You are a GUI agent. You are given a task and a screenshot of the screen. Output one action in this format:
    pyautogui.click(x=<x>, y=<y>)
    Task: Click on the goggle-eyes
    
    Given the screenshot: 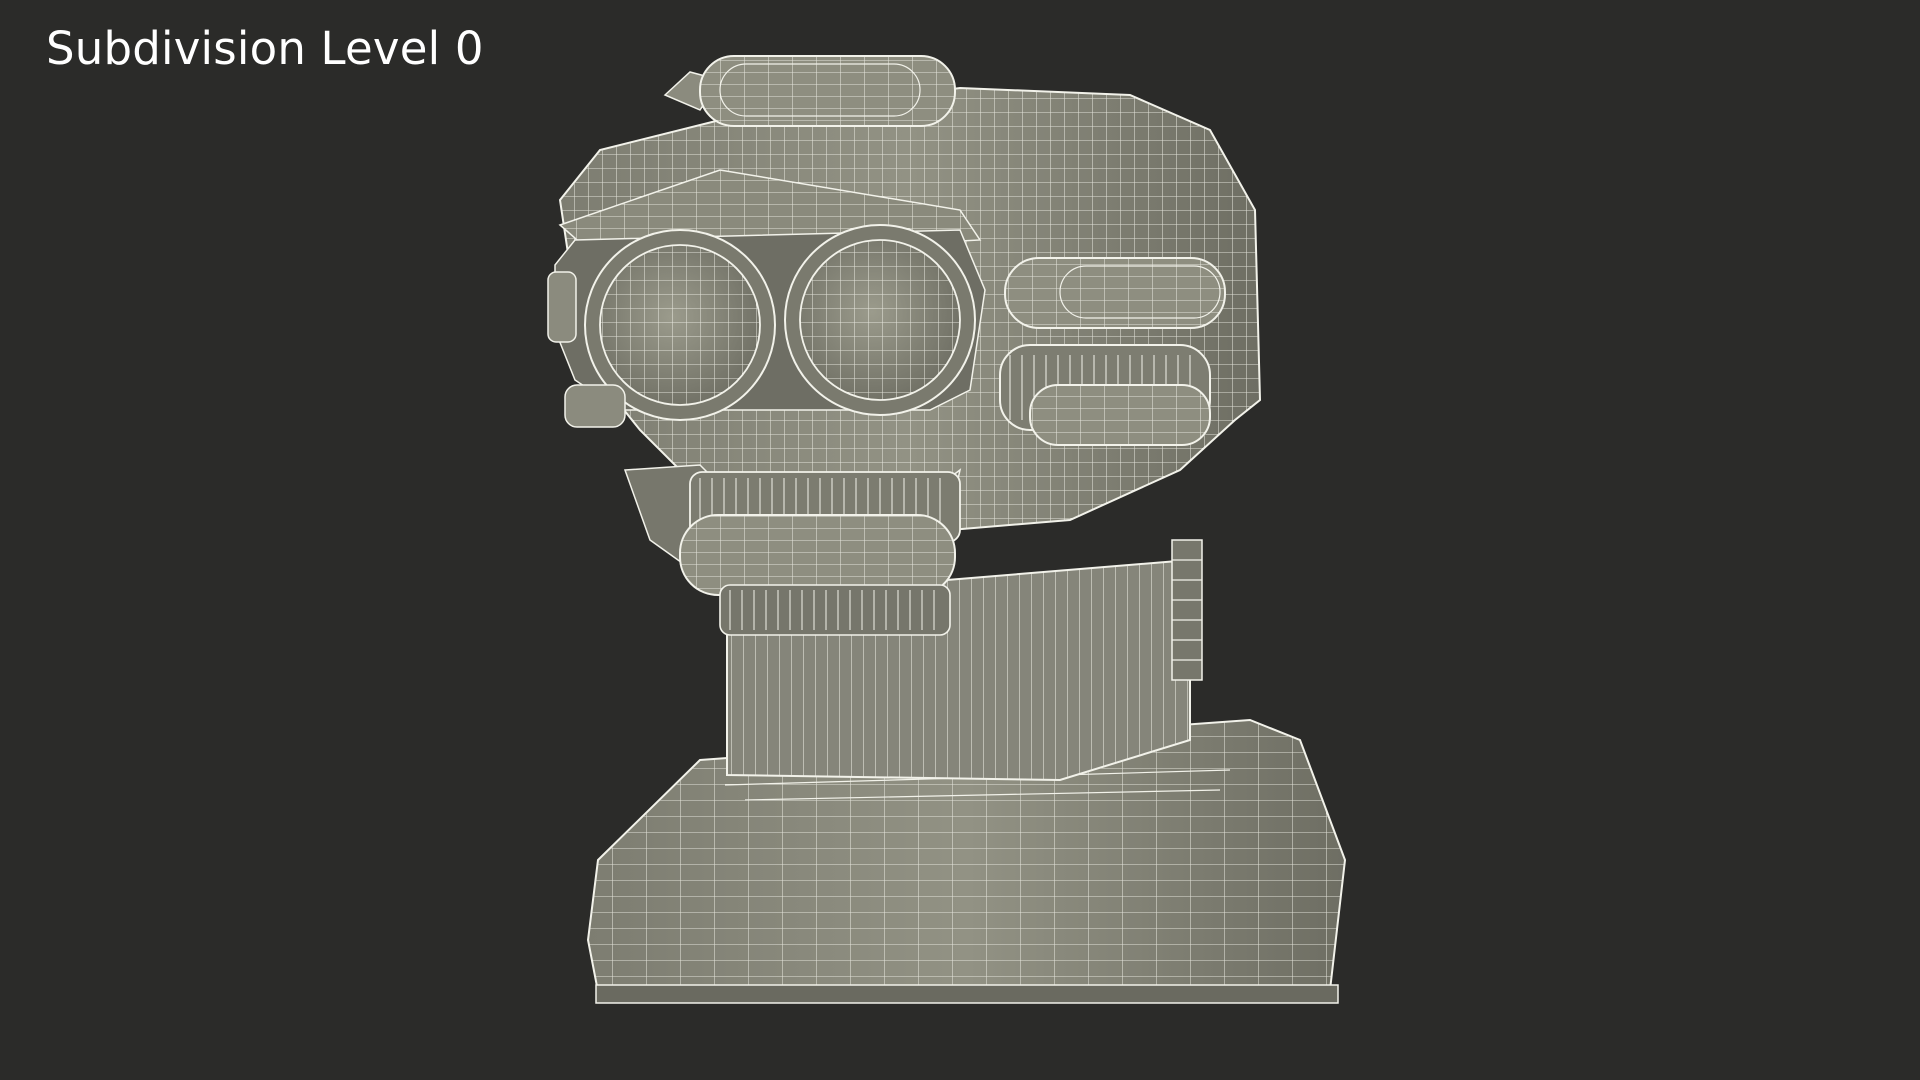 What is the action you would take?
    pyautogui.click(x=766, y=326)
    